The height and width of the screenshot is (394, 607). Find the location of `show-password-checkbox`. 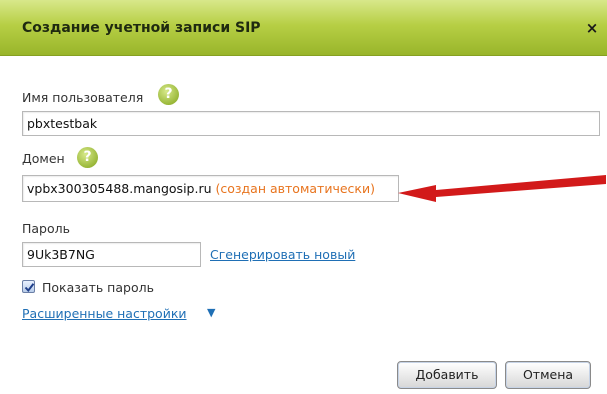

show-password-checkbox is located at coordinates (28, 286).